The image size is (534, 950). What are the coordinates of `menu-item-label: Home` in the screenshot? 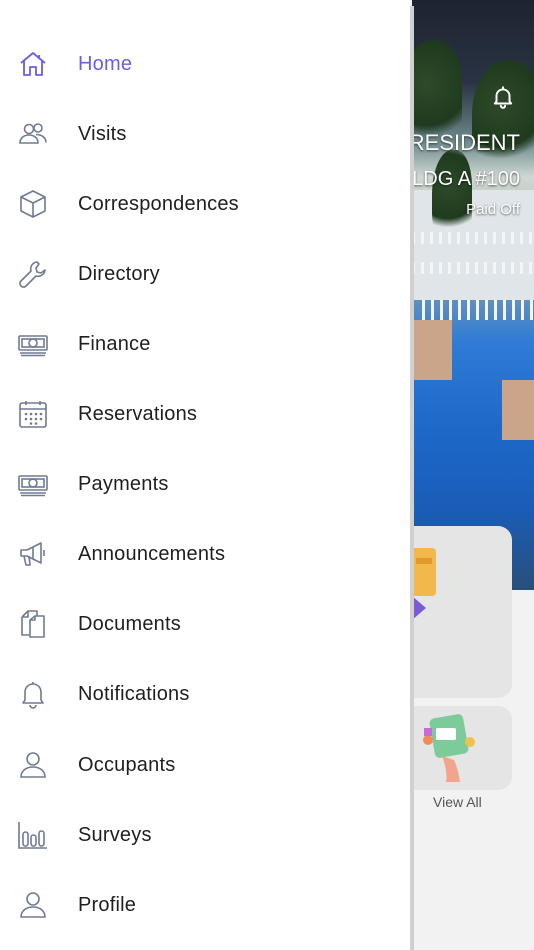 It's located at (105, 63).